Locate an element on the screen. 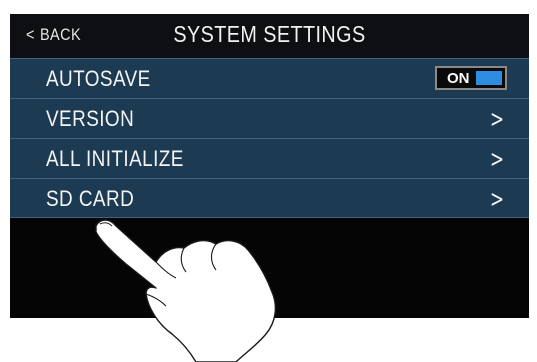 This screenshot has width=537, height=362. chevron-left-icon: < is located at coordinates (30, 34).